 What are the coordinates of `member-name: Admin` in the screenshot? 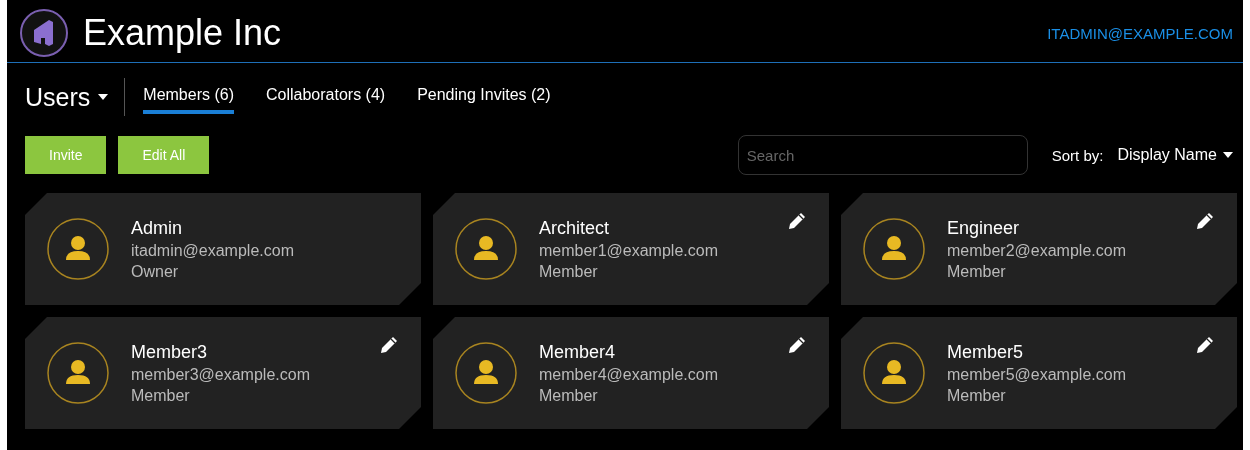 It's located at (157, 228).